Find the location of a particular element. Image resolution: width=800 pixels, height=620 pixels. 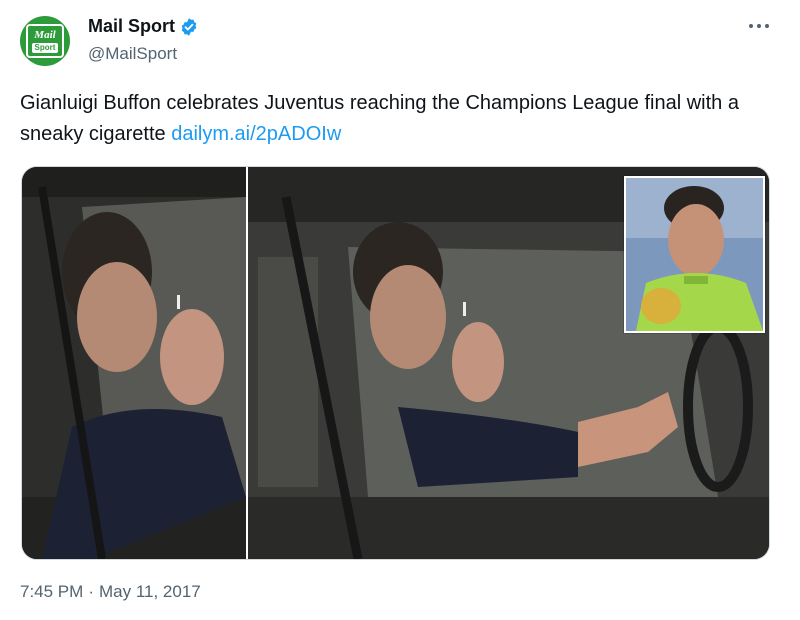

author-name-row: Mail Sport is located at coordinates (143, 26).